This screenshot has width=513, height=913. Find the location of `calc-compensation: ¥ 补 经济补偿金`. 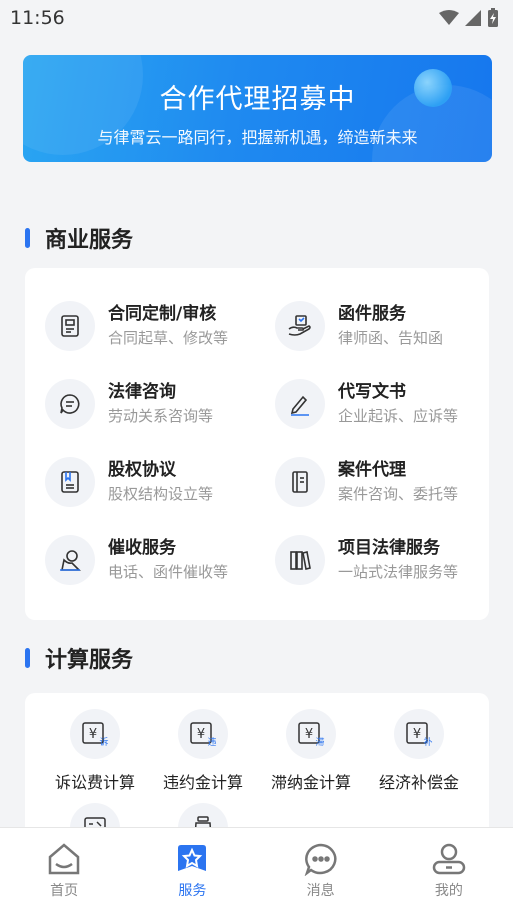

calc-compensation: ¥ 补 经济补偿金 is located at coordinates (419, 751).